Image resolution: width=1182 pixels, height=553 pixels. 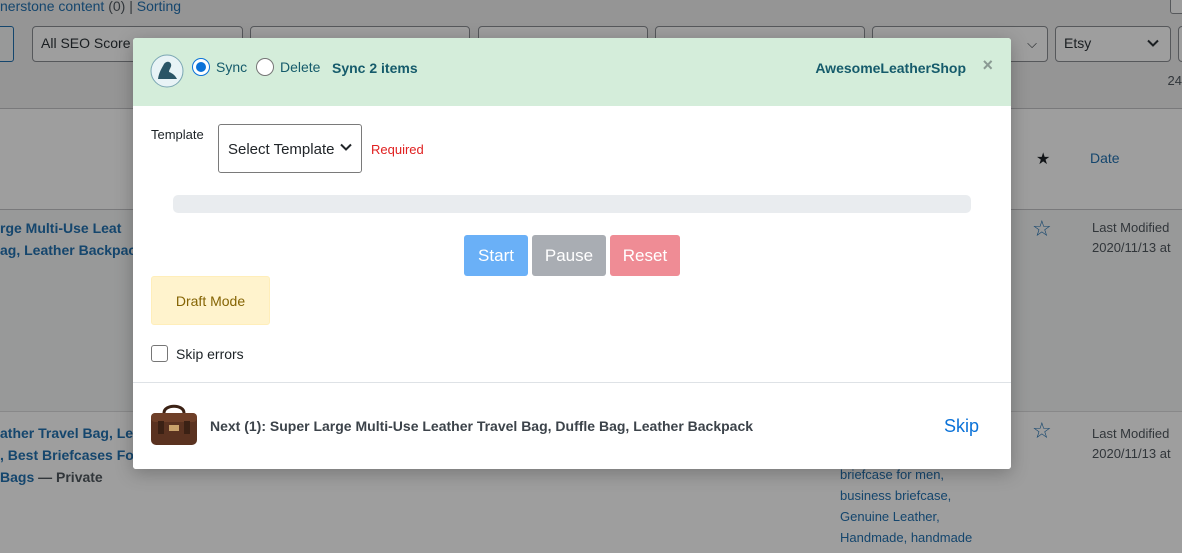 I want to click on close-icon: ×, so click(x=987, y=65).